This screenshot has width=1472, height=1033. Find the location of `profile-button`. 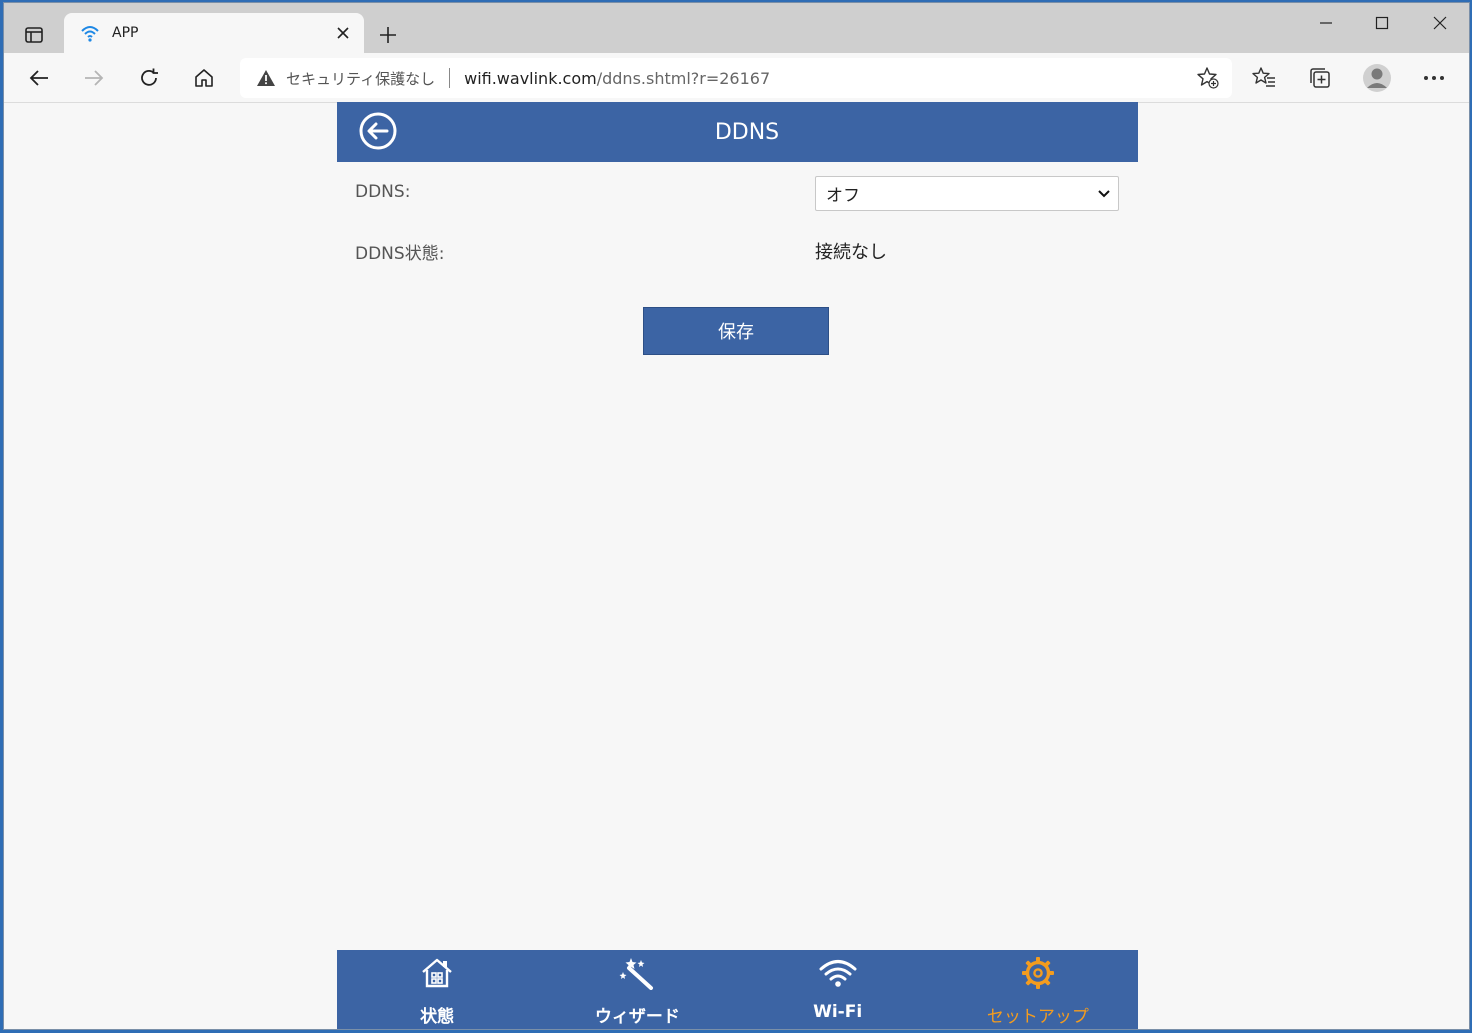

profile-button is located at coordinates (1377, 78).